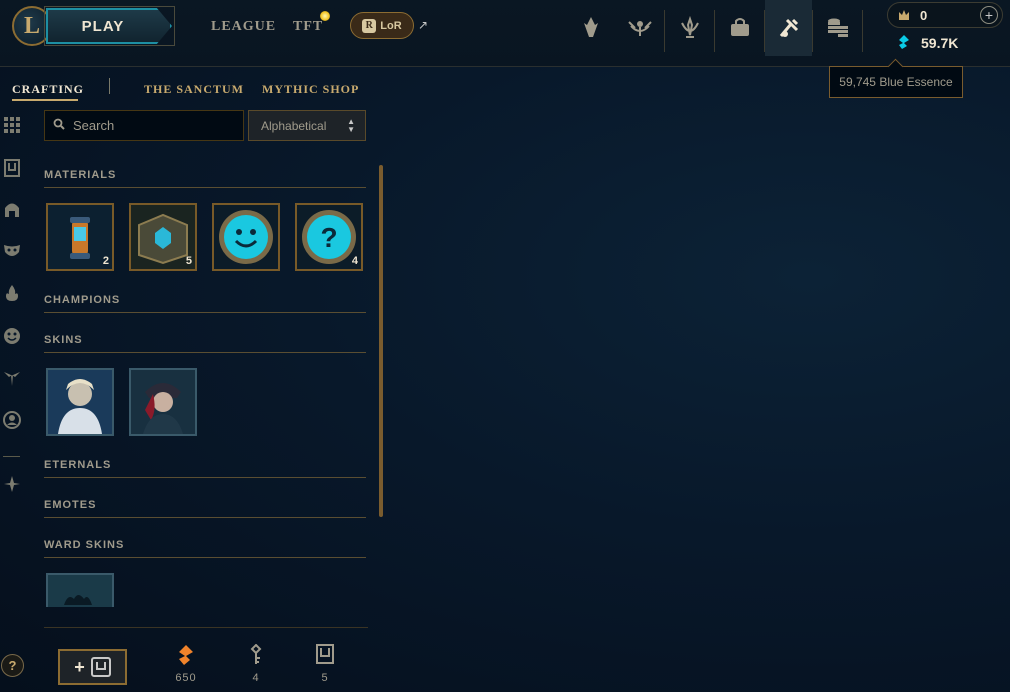  What do you see at coordinates (63, 340) in the screenshot?
I see `section-skins: SKINS` at bounding box center [63, 340].